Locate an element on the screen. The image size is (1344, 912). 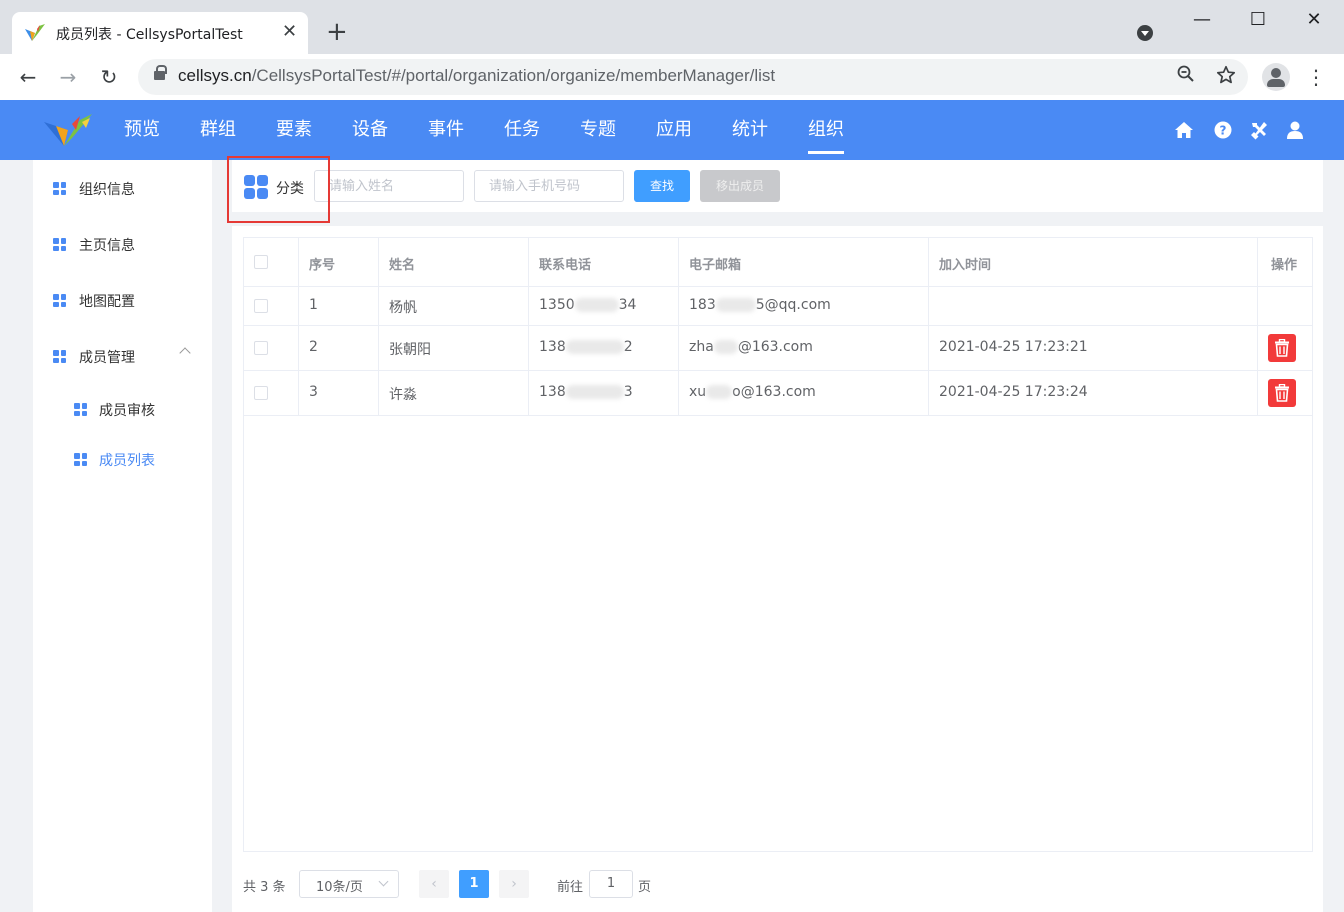
chevron-up-icon is located at coordinates (185, 353).